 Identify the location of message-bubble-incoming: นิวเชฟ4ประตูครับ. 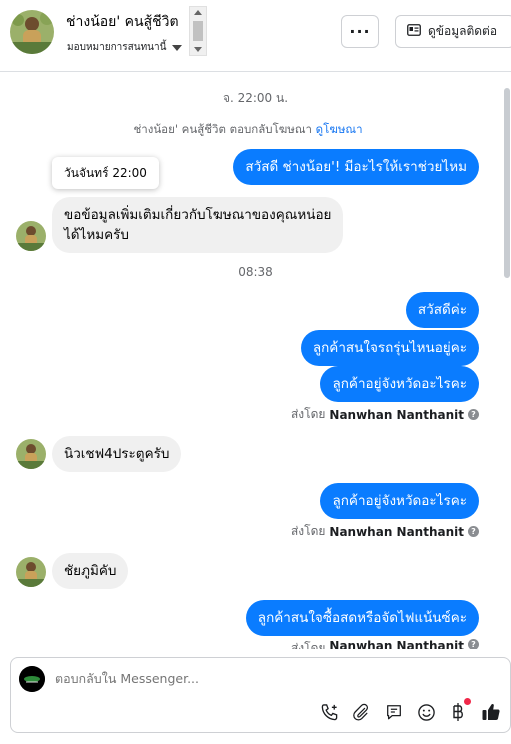
(117, 454).